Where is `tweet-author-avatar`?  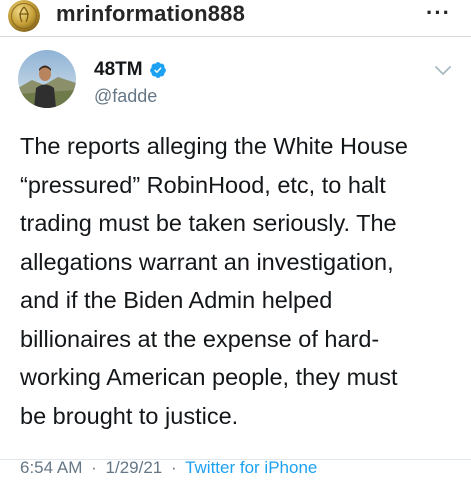 tweet-author-avatar is located at coordinates (47, 79).